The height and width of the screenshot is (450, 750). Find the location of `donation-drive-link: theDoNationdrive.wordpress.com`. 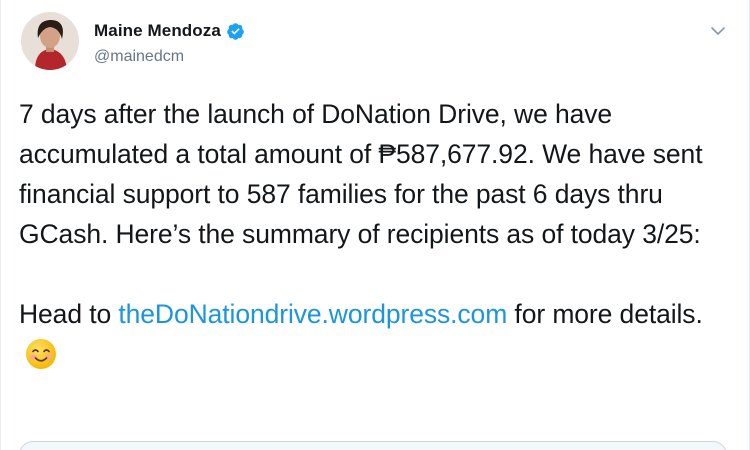

donation-drive-link: theDoNationdrive.wordpress.com is located at coordinates (312, 314).